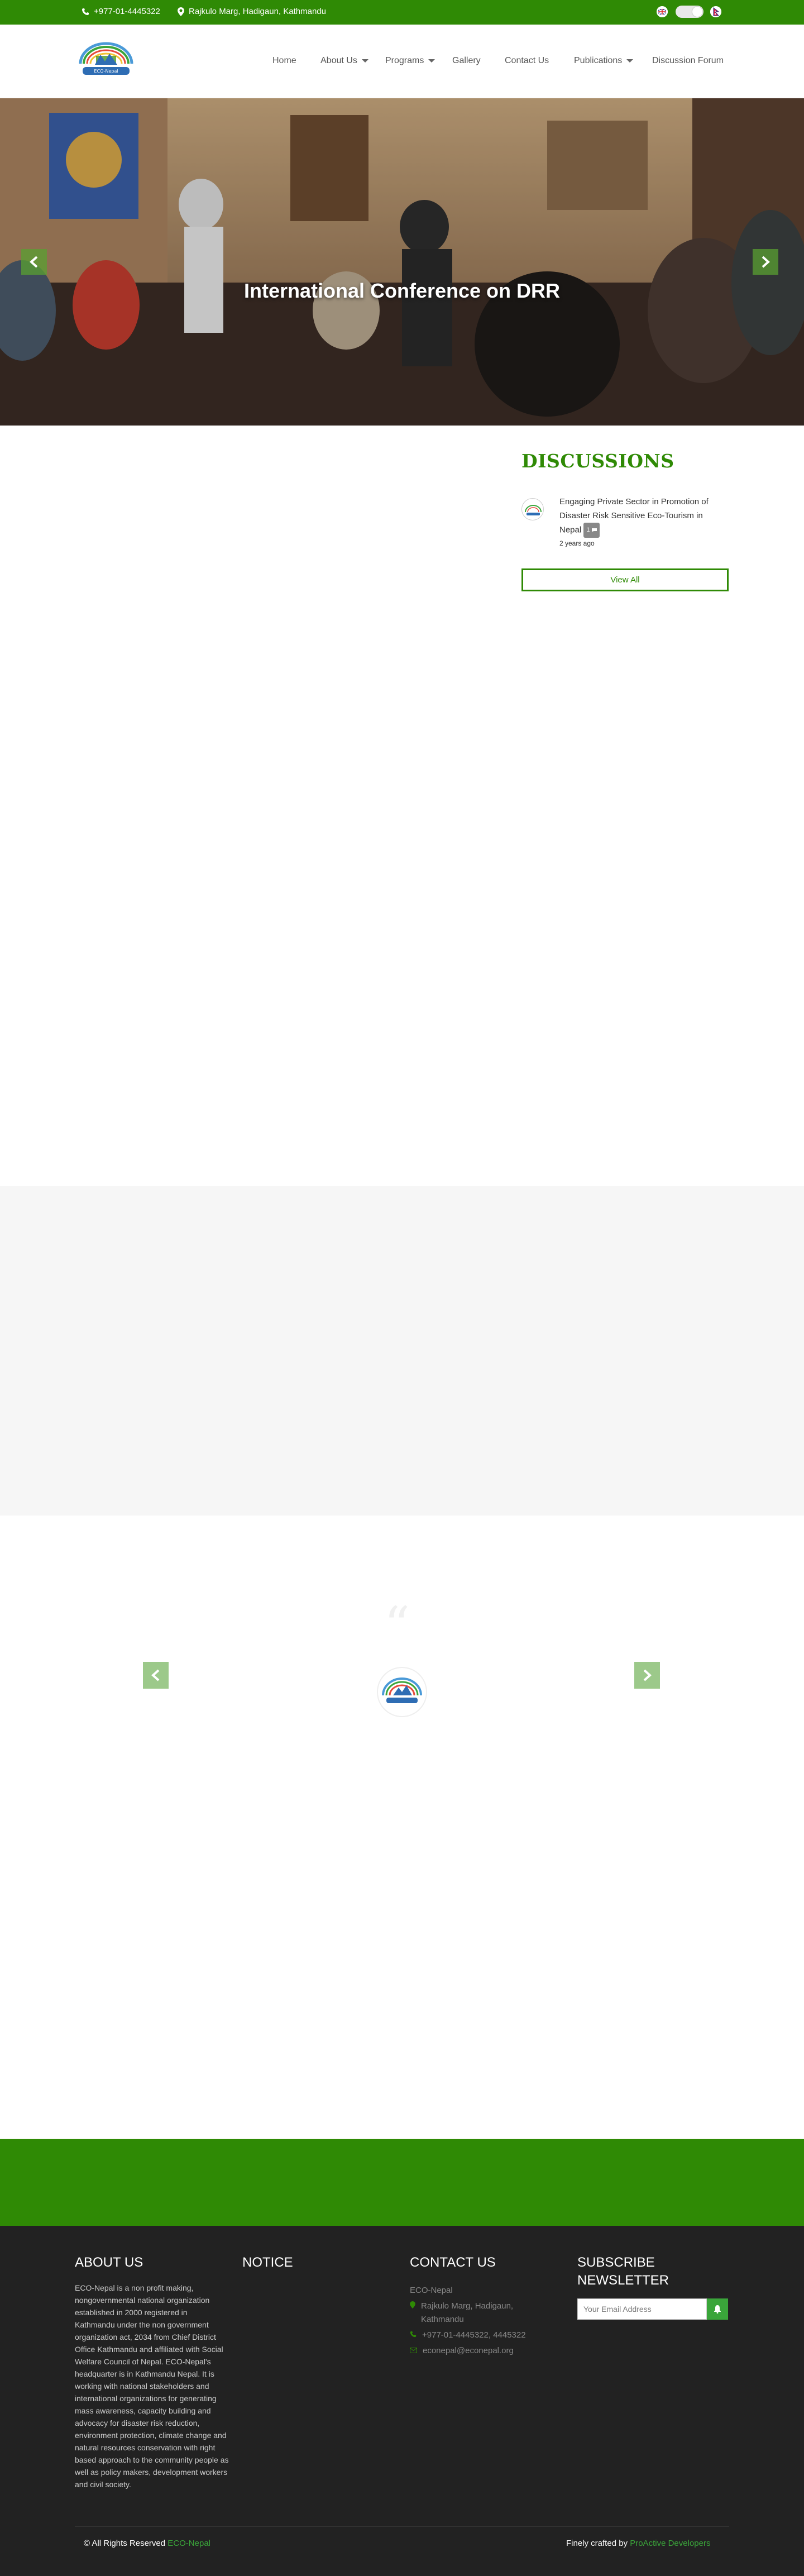  I want to click on nav-gallery-label: Gallery, so click(466, 60).